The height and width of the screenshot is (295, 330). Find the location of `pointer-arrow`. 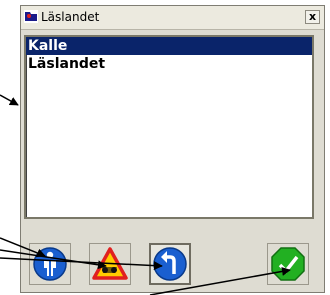

pointer-arrow is located at coordinates (9, 100).